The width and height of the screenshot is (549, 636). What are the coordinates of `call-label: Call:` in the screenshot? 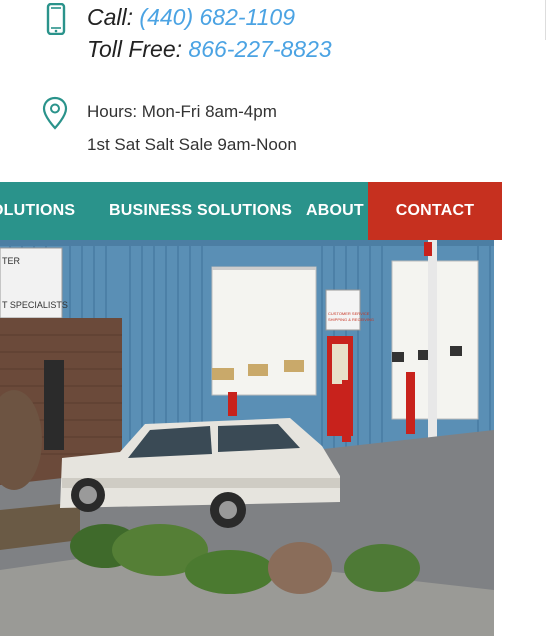 It's located at (110, 17).